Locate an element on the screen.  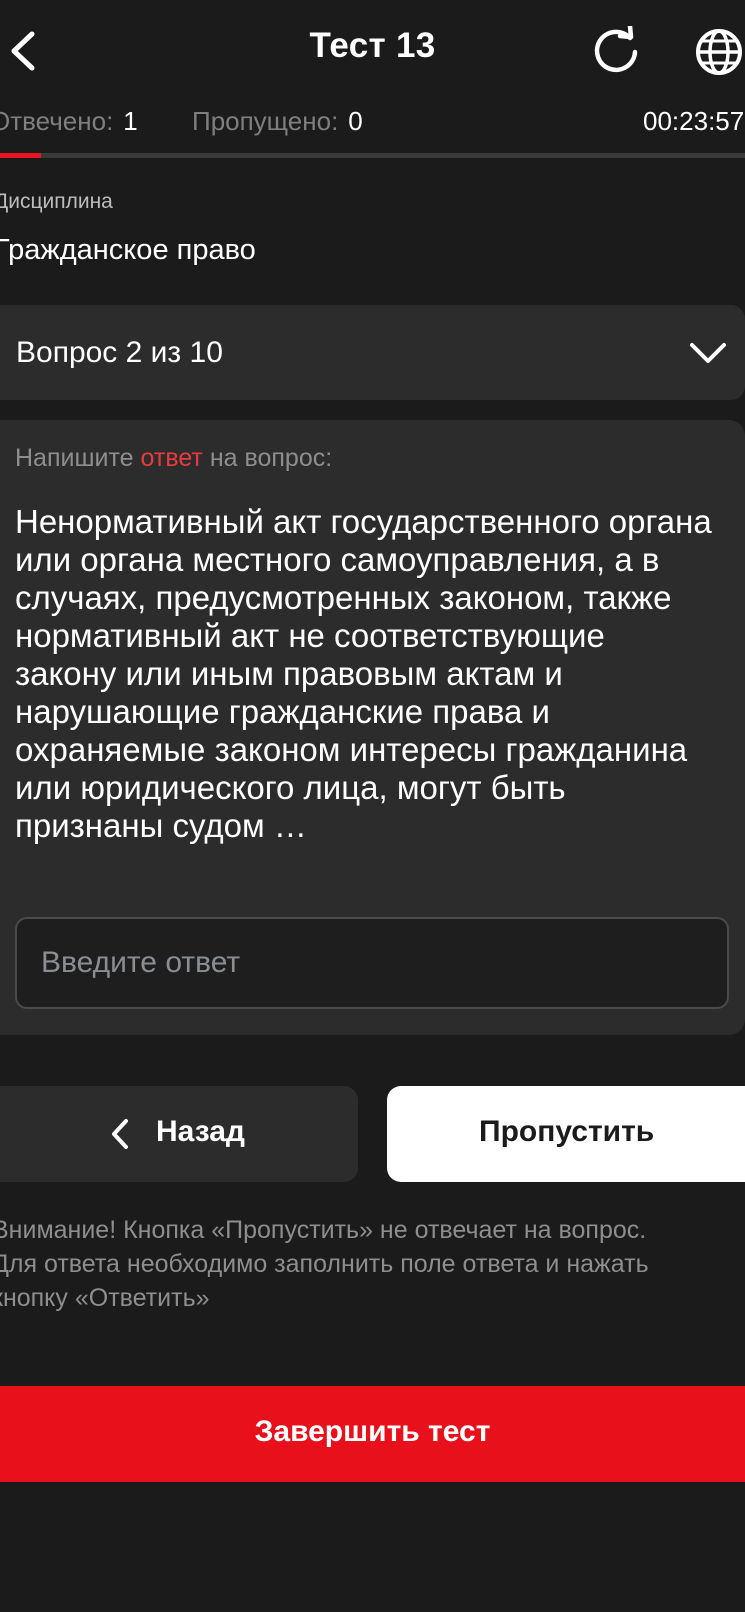
skipped-label: Пропущено: is located at coordinates (265, 121).